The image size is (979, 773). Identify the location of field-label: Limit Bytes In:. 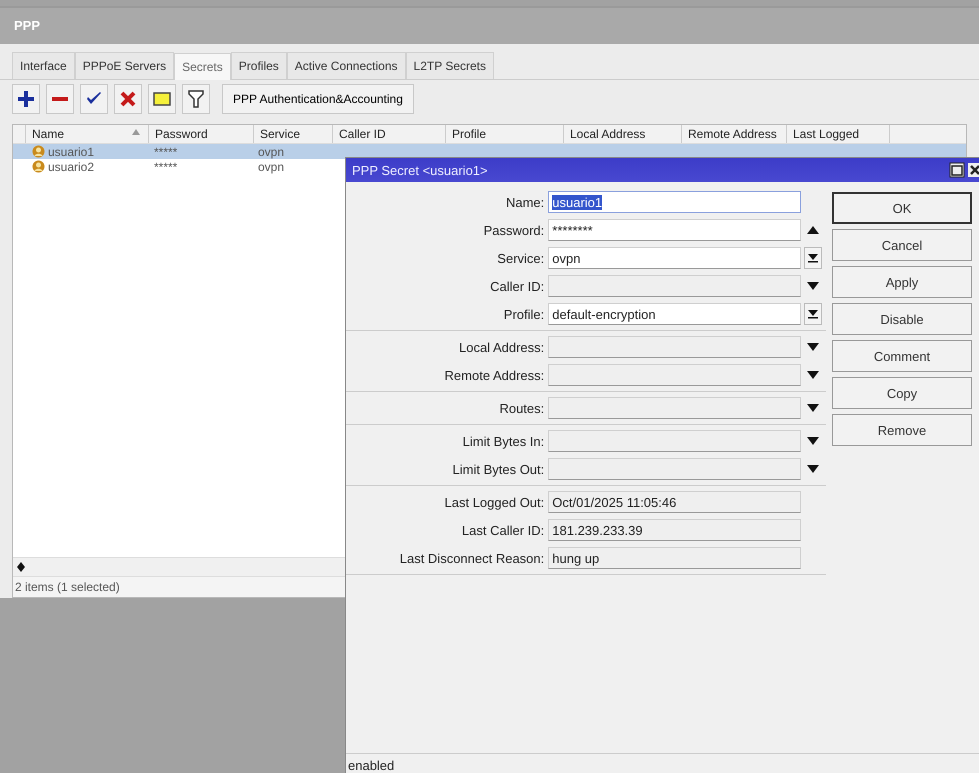
(504, 441).